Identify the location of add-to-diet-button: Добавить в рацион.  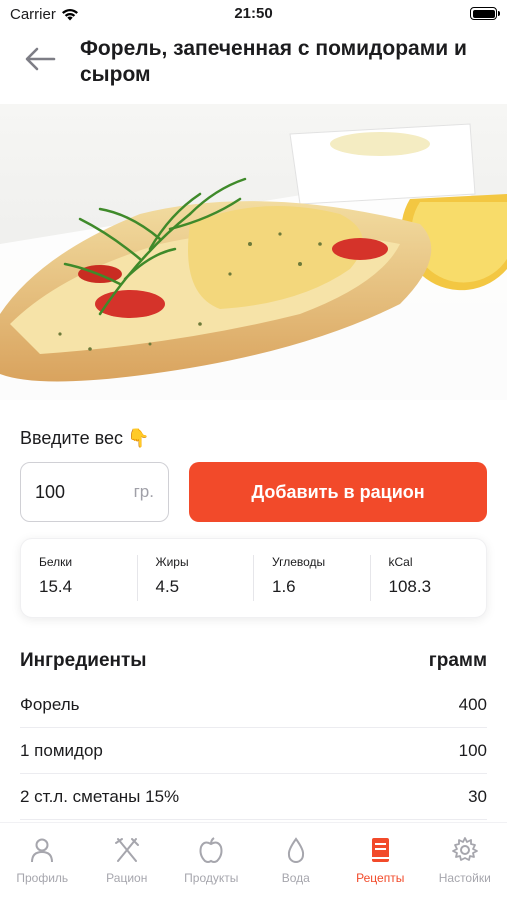
(338, 492).